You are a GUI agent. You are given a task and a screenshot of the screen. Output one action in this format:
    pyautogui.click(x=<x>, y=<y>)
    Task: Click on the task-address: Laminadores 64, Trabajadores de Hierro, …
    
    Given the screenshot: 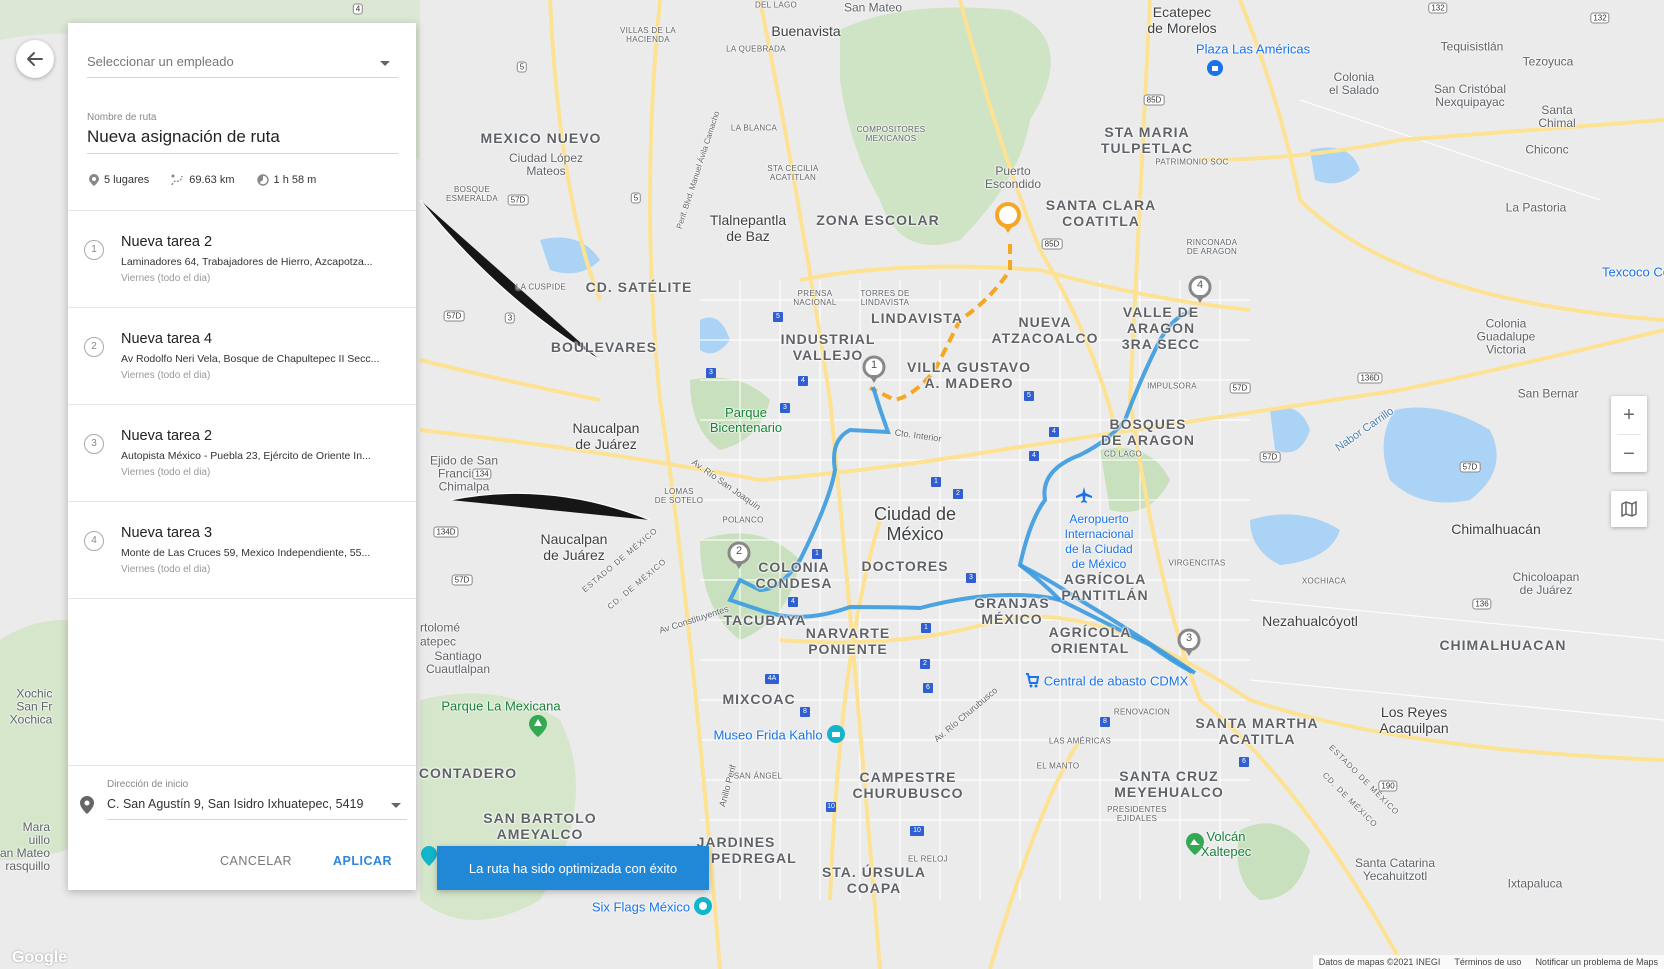 What is the action you would take?
    pyautogui.click(x=247, y=262)
    